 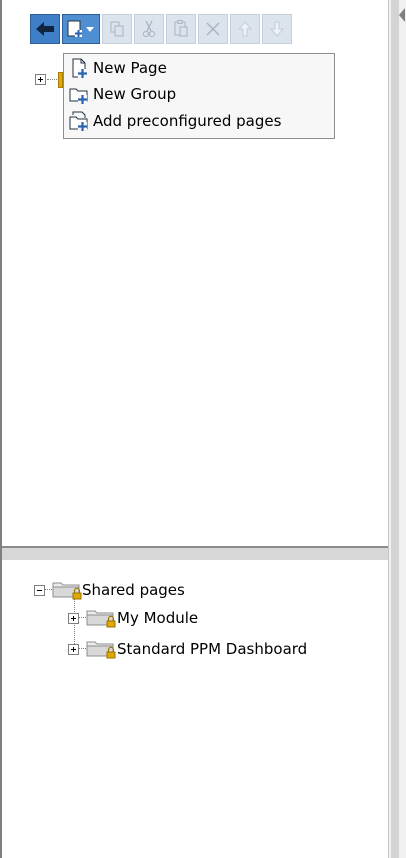 I want to click on move-up-icon, so click(x=245, y=29).